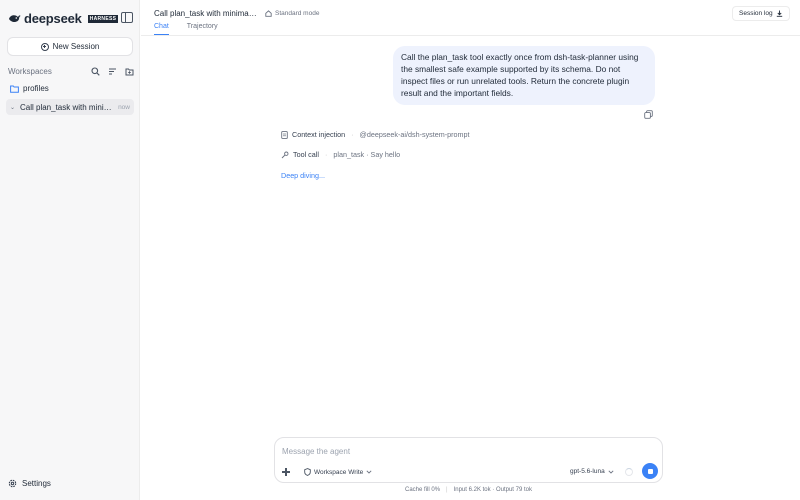 This screenshot has width=800, height=500. What do you see at coordinates (414, 134) in the screenshot?
I see `context-injection-detail: @deepseek-ai/dsh-system-prompt` at bounding box center [414, 134].